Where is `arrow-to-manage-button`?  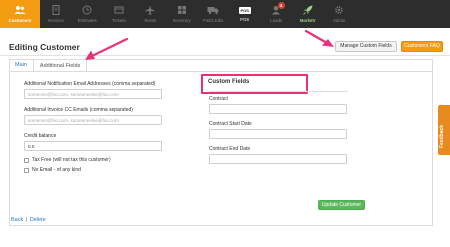
arrow-to-manage-button is located at coordinates (319, 38).